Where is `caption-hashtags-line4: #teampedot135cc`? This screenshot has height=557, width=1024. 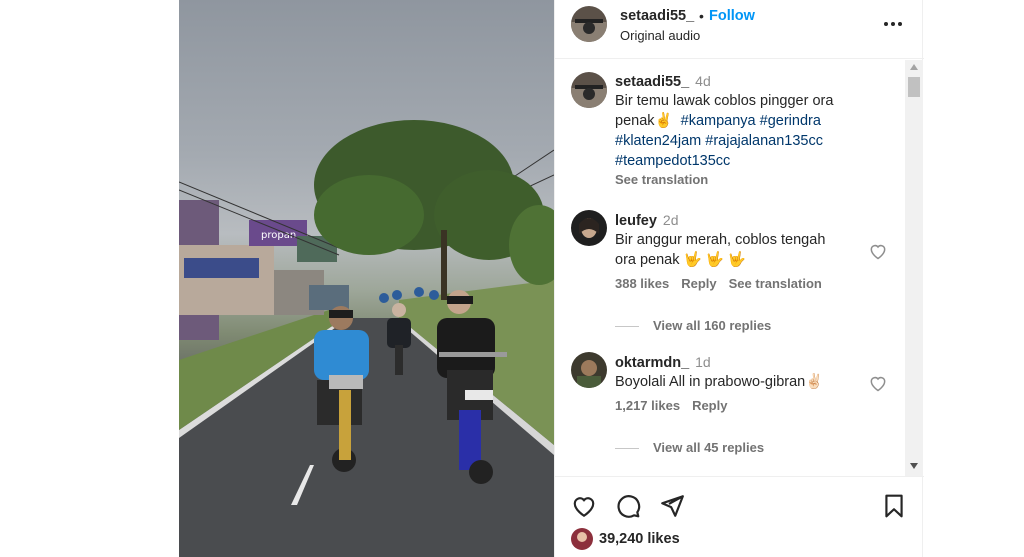 caption-hashtags-line4: #teampedot135cc is located at coordinates (750, 161).